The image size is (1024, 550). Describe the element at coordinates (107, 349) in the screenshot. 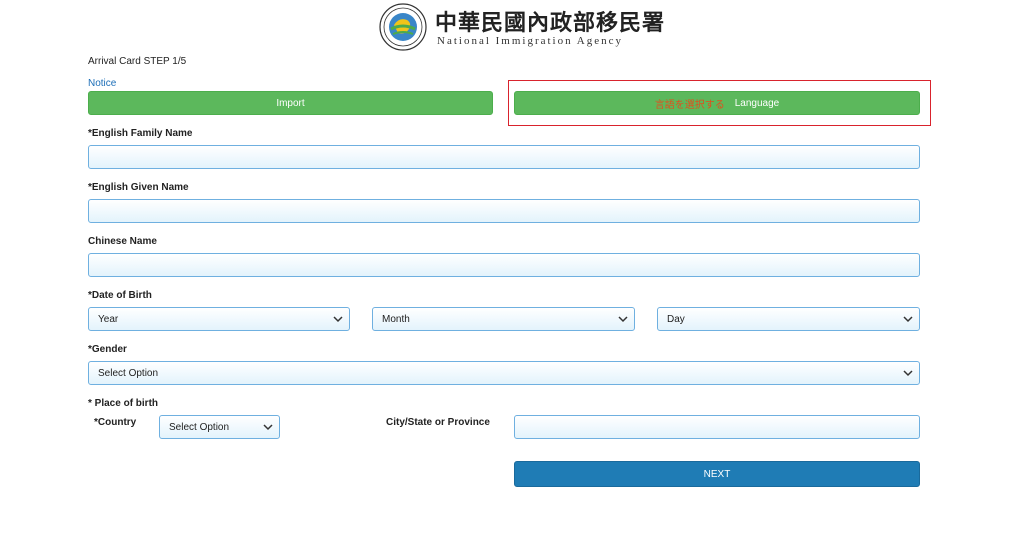

I see `gender-label: *Gender` at that location.